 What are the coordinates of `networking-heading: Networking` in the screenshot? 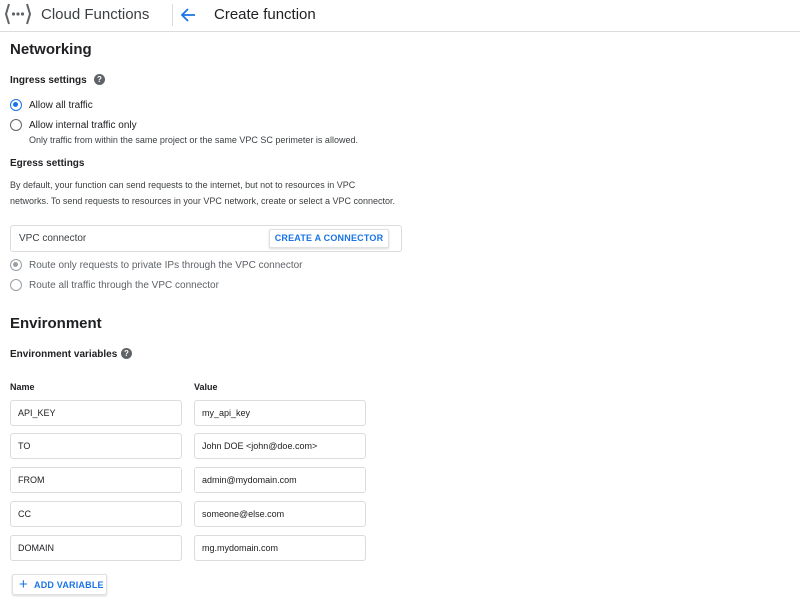 It's located at (51, 49).